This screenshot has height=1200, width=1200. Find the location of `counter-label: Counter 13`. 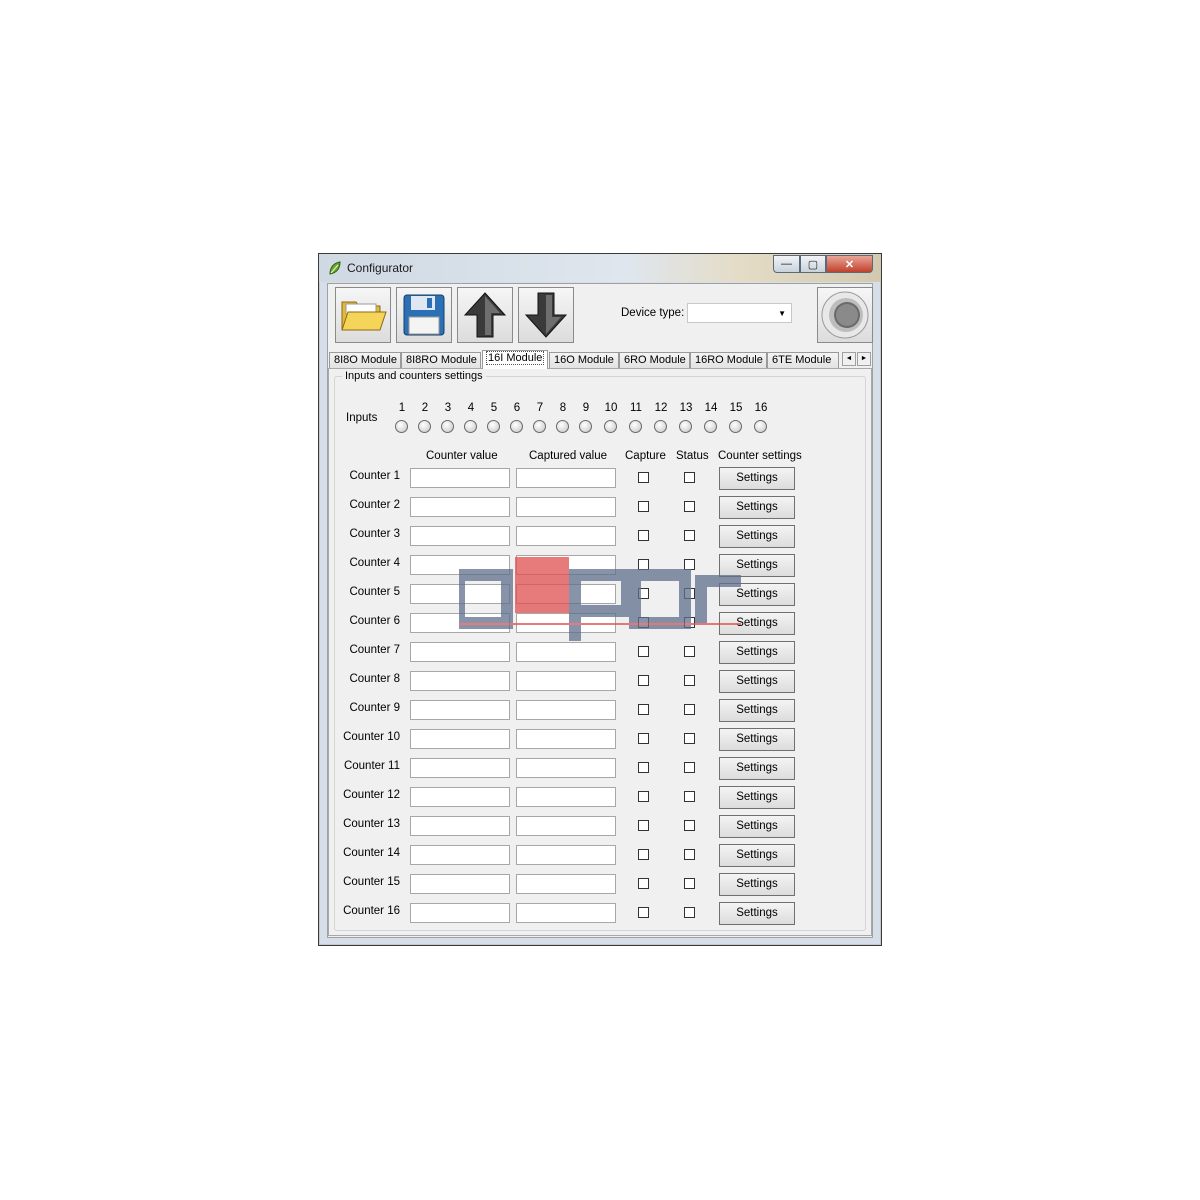

counter-label: Counter 13 is located at coordinates (371, 824).